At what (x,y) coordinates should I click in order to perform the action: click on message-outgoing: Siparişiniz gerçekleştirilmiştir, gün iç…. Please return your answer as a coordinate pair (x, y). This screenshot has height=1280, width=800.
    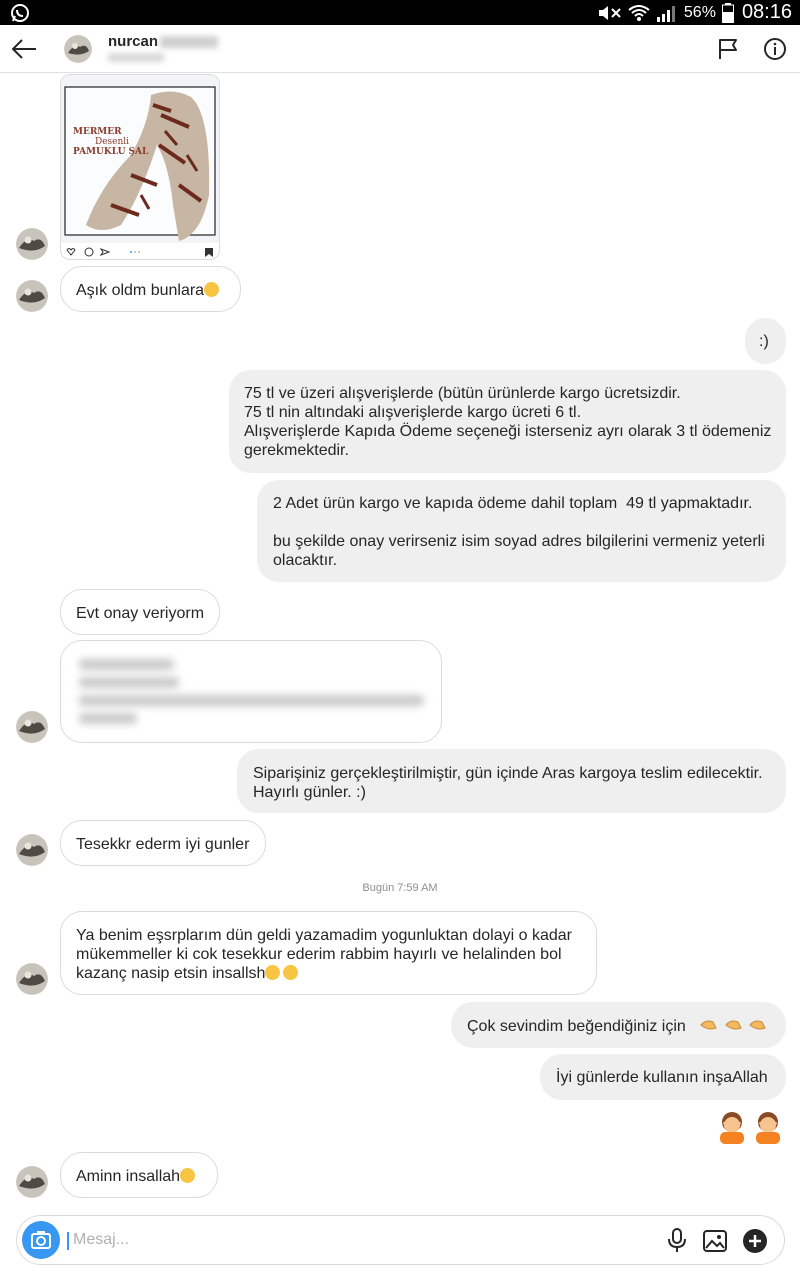
    Looking at the image, I should click on (511, 781).